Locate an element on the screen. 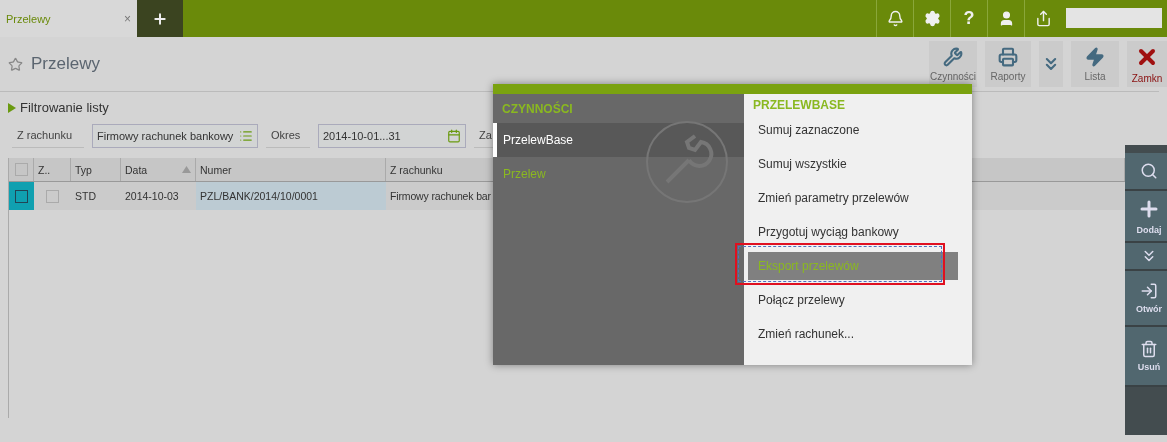  trash-icon is located at coordinates (1149, 349).